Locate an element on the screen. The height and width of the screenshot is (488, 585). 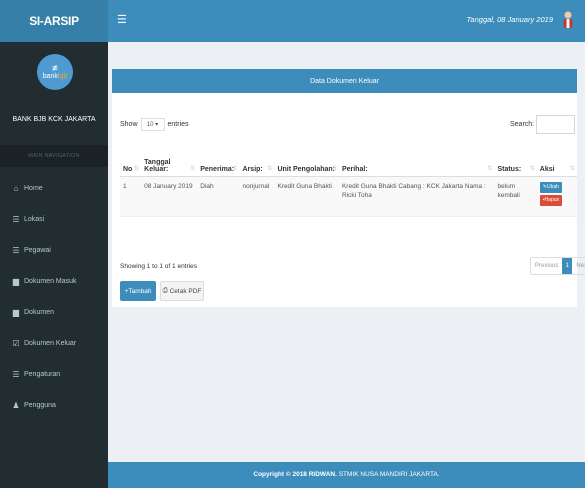
entries-value: 10 is located at coordinates (150, 124).